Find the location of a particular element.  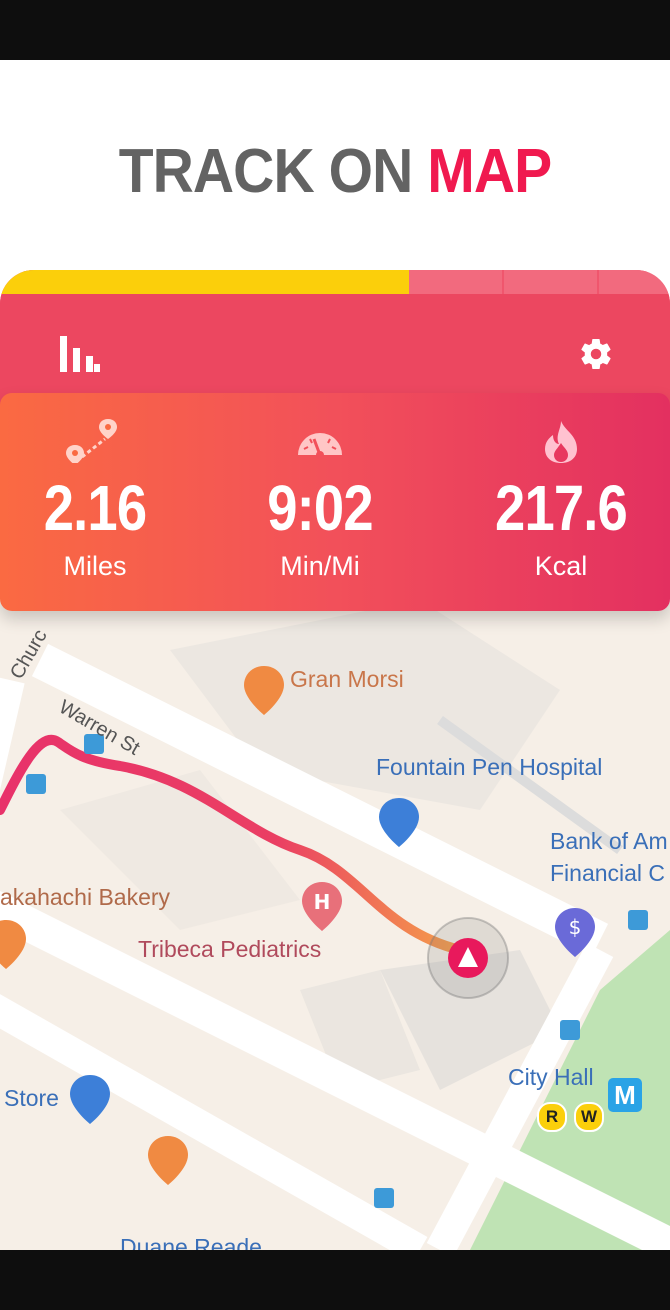

distance-unit: Miles is located at coordinates (95, 566).